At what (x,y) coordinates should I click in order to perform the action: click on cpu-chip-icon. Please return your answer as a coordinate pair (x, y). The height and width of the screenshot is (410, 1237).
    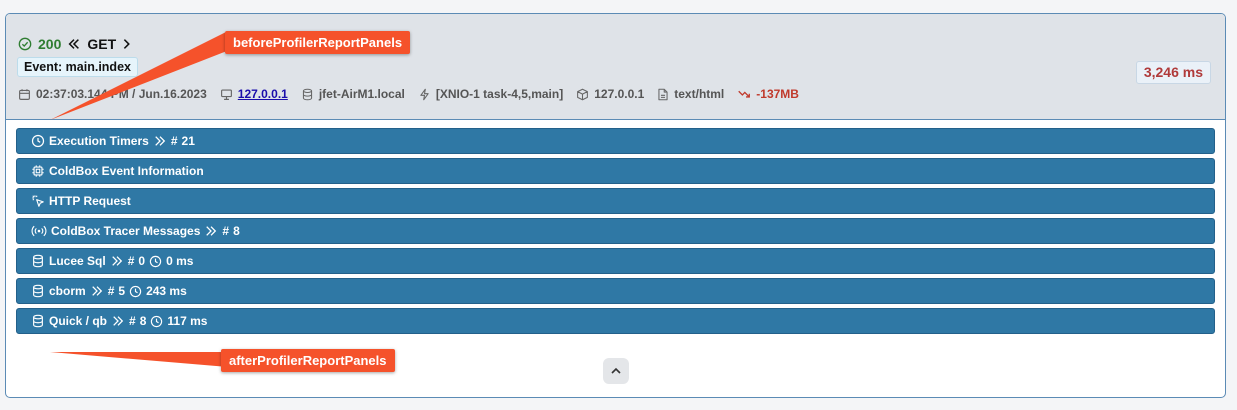
    Looking at the image, I should click on (38, 171).